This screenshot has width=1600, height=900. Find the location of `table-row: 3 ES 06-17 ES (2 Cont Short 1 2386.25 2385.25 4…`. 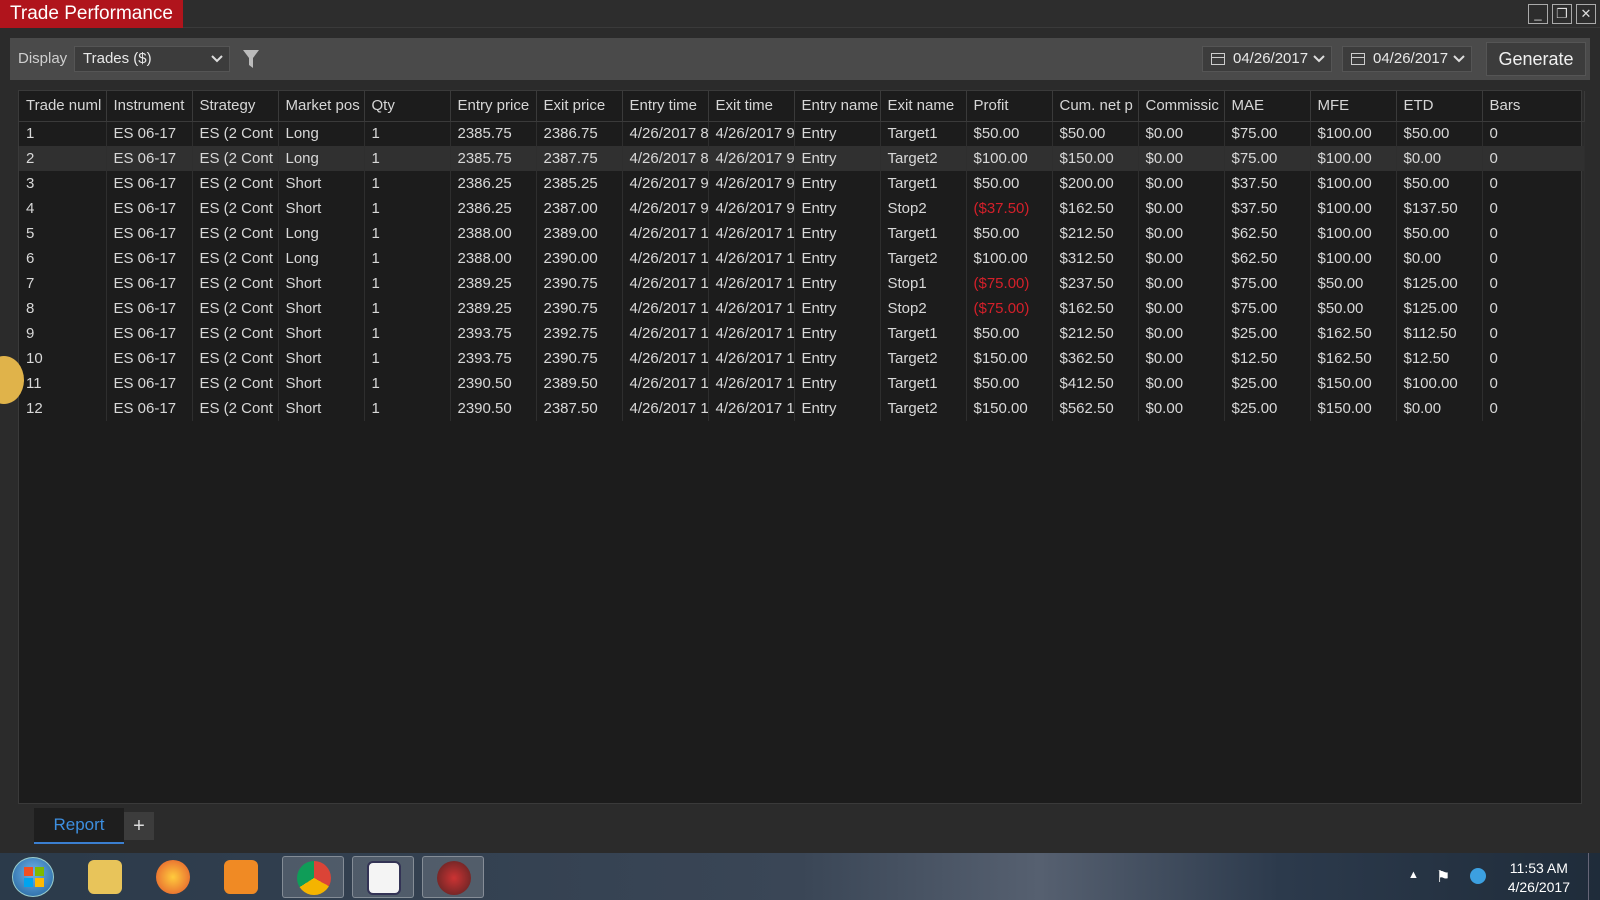

table-row: 3 ES 06-17 ES (2 Cont Short 1 2386.25 2385.25 4… is located at coordinates (802, 183).